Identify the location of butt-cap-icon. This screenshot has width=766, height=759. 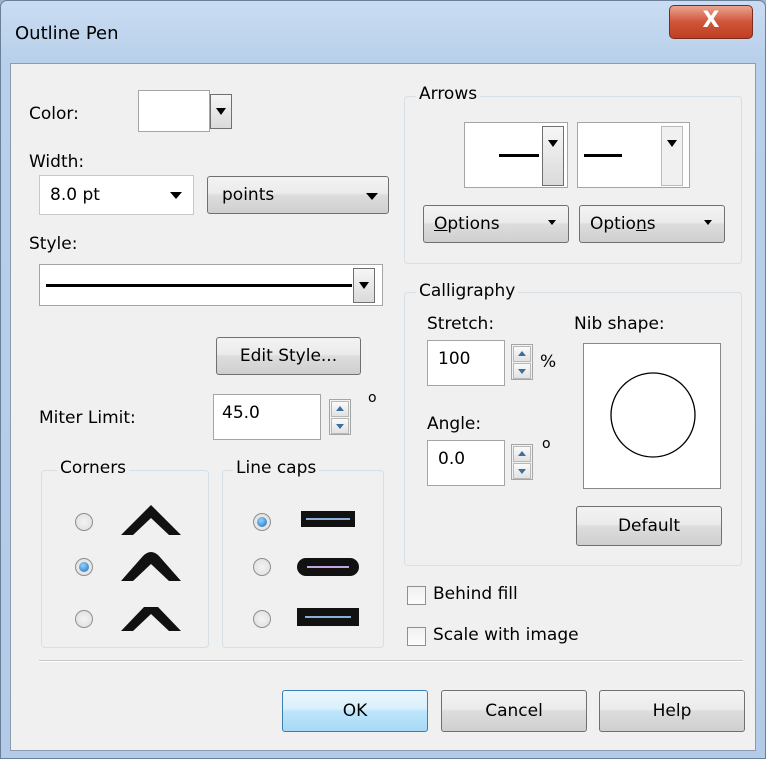
(328, 519).